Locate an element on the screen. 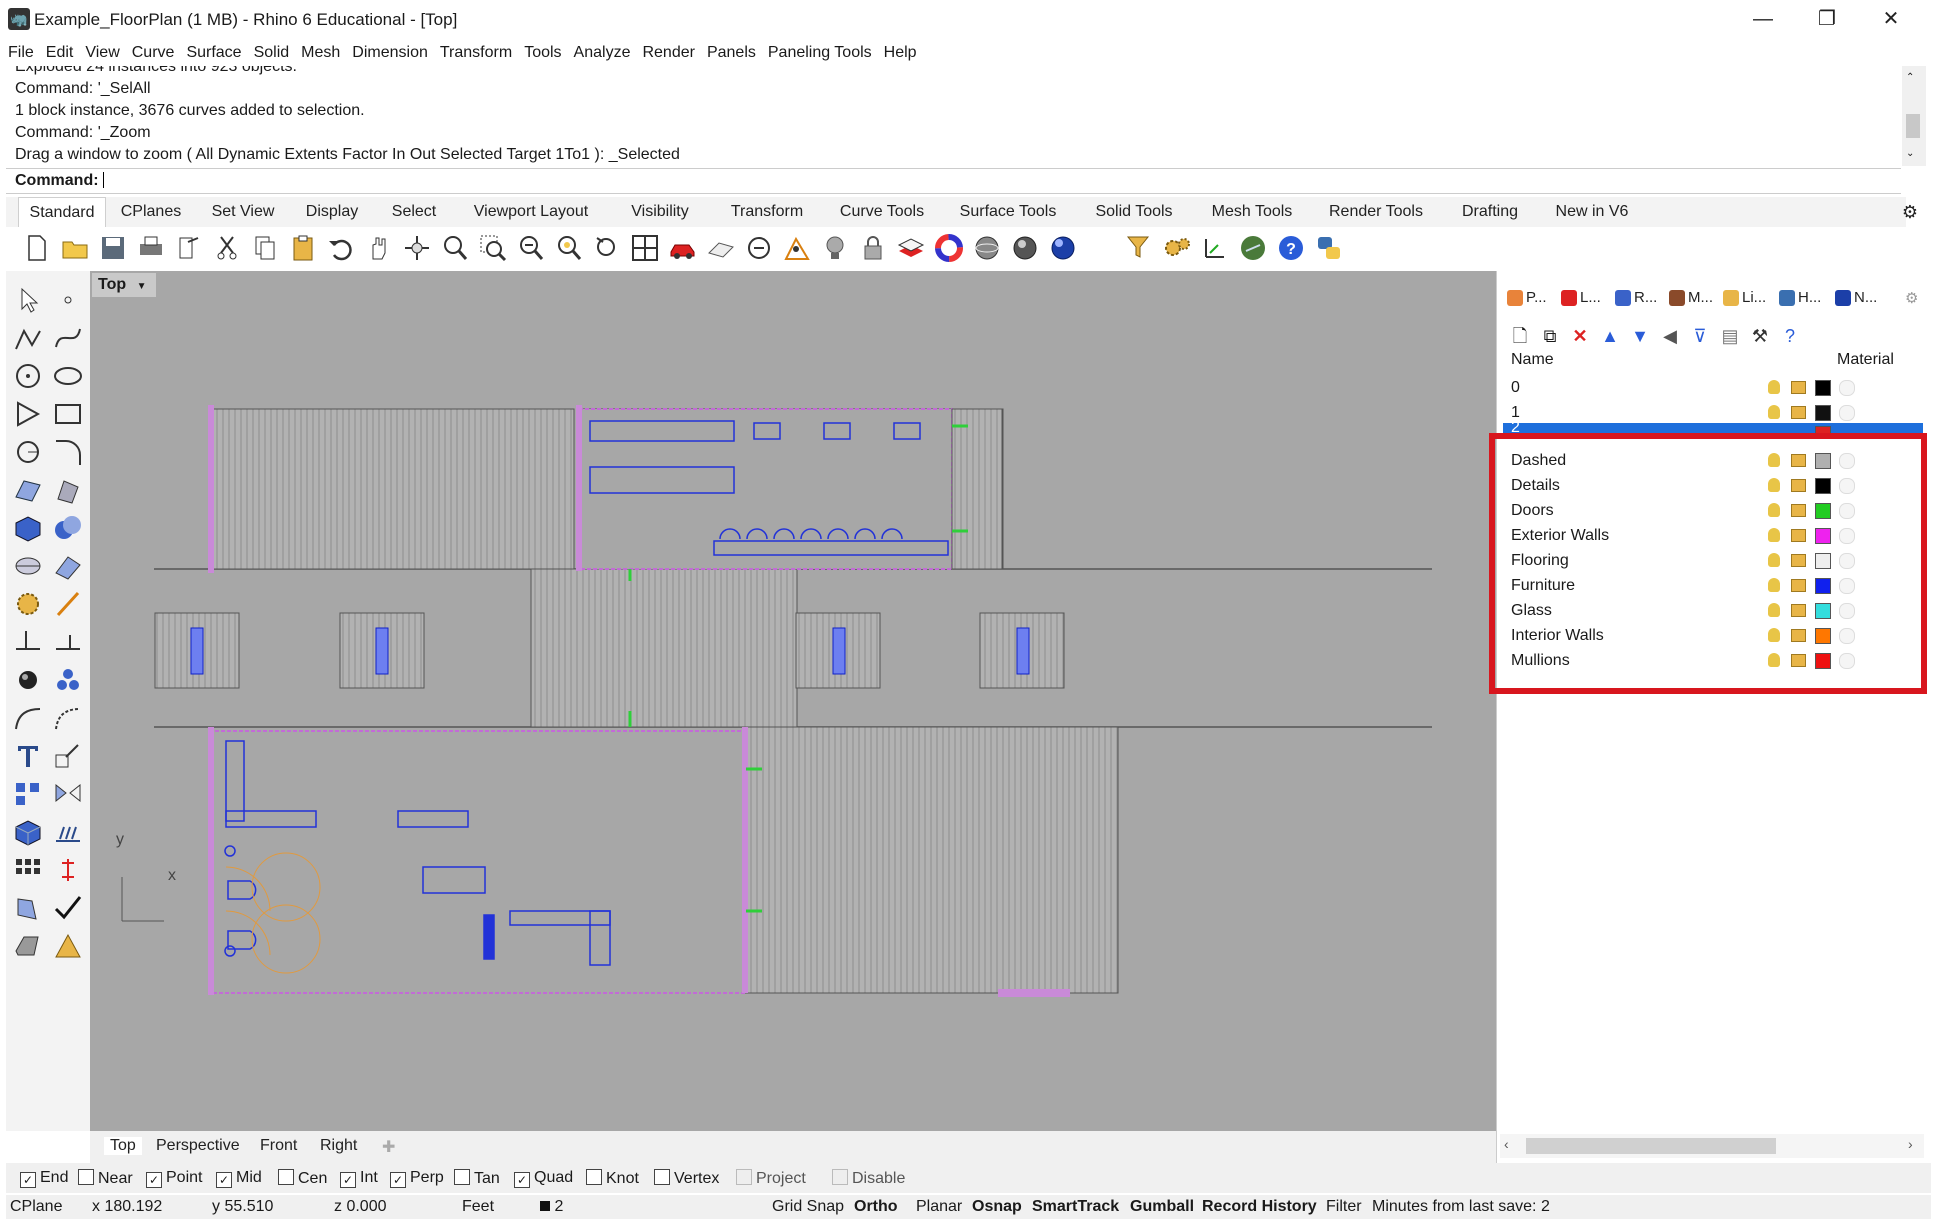 Image resolution: width=1935 pixels, height=1219 pixels. polyline-icon is located at coordinates (28, 338).